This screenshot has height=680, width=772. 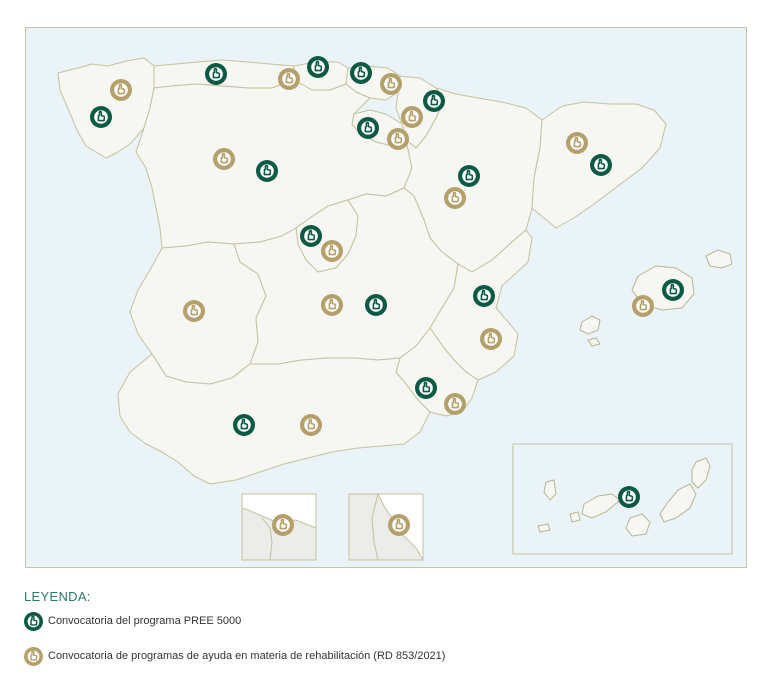 What do you see at coordinates (121, 90) in the screenshot?
I see `marker-galicia-rehab` at bounding box center [121, 90].